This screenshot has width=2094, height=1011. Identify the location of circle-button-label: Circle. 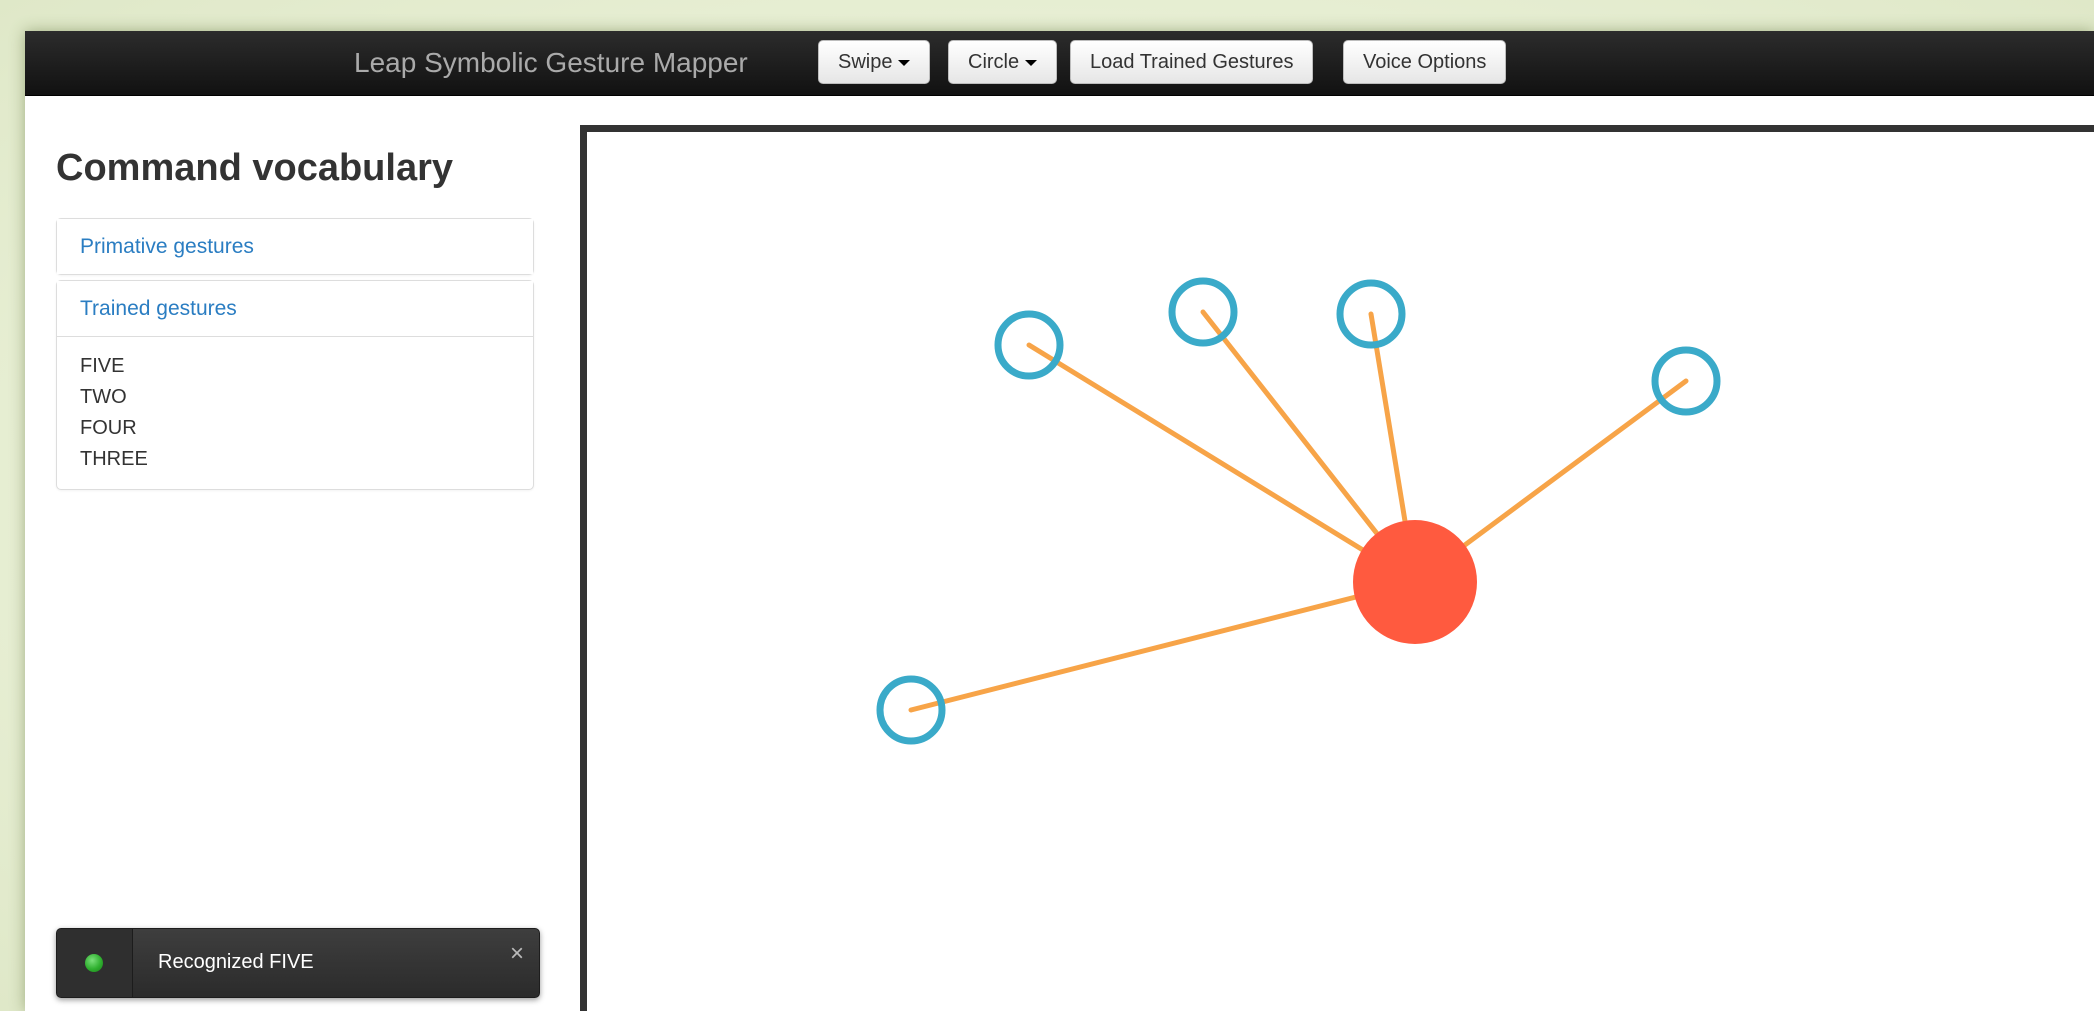
(994, 62).